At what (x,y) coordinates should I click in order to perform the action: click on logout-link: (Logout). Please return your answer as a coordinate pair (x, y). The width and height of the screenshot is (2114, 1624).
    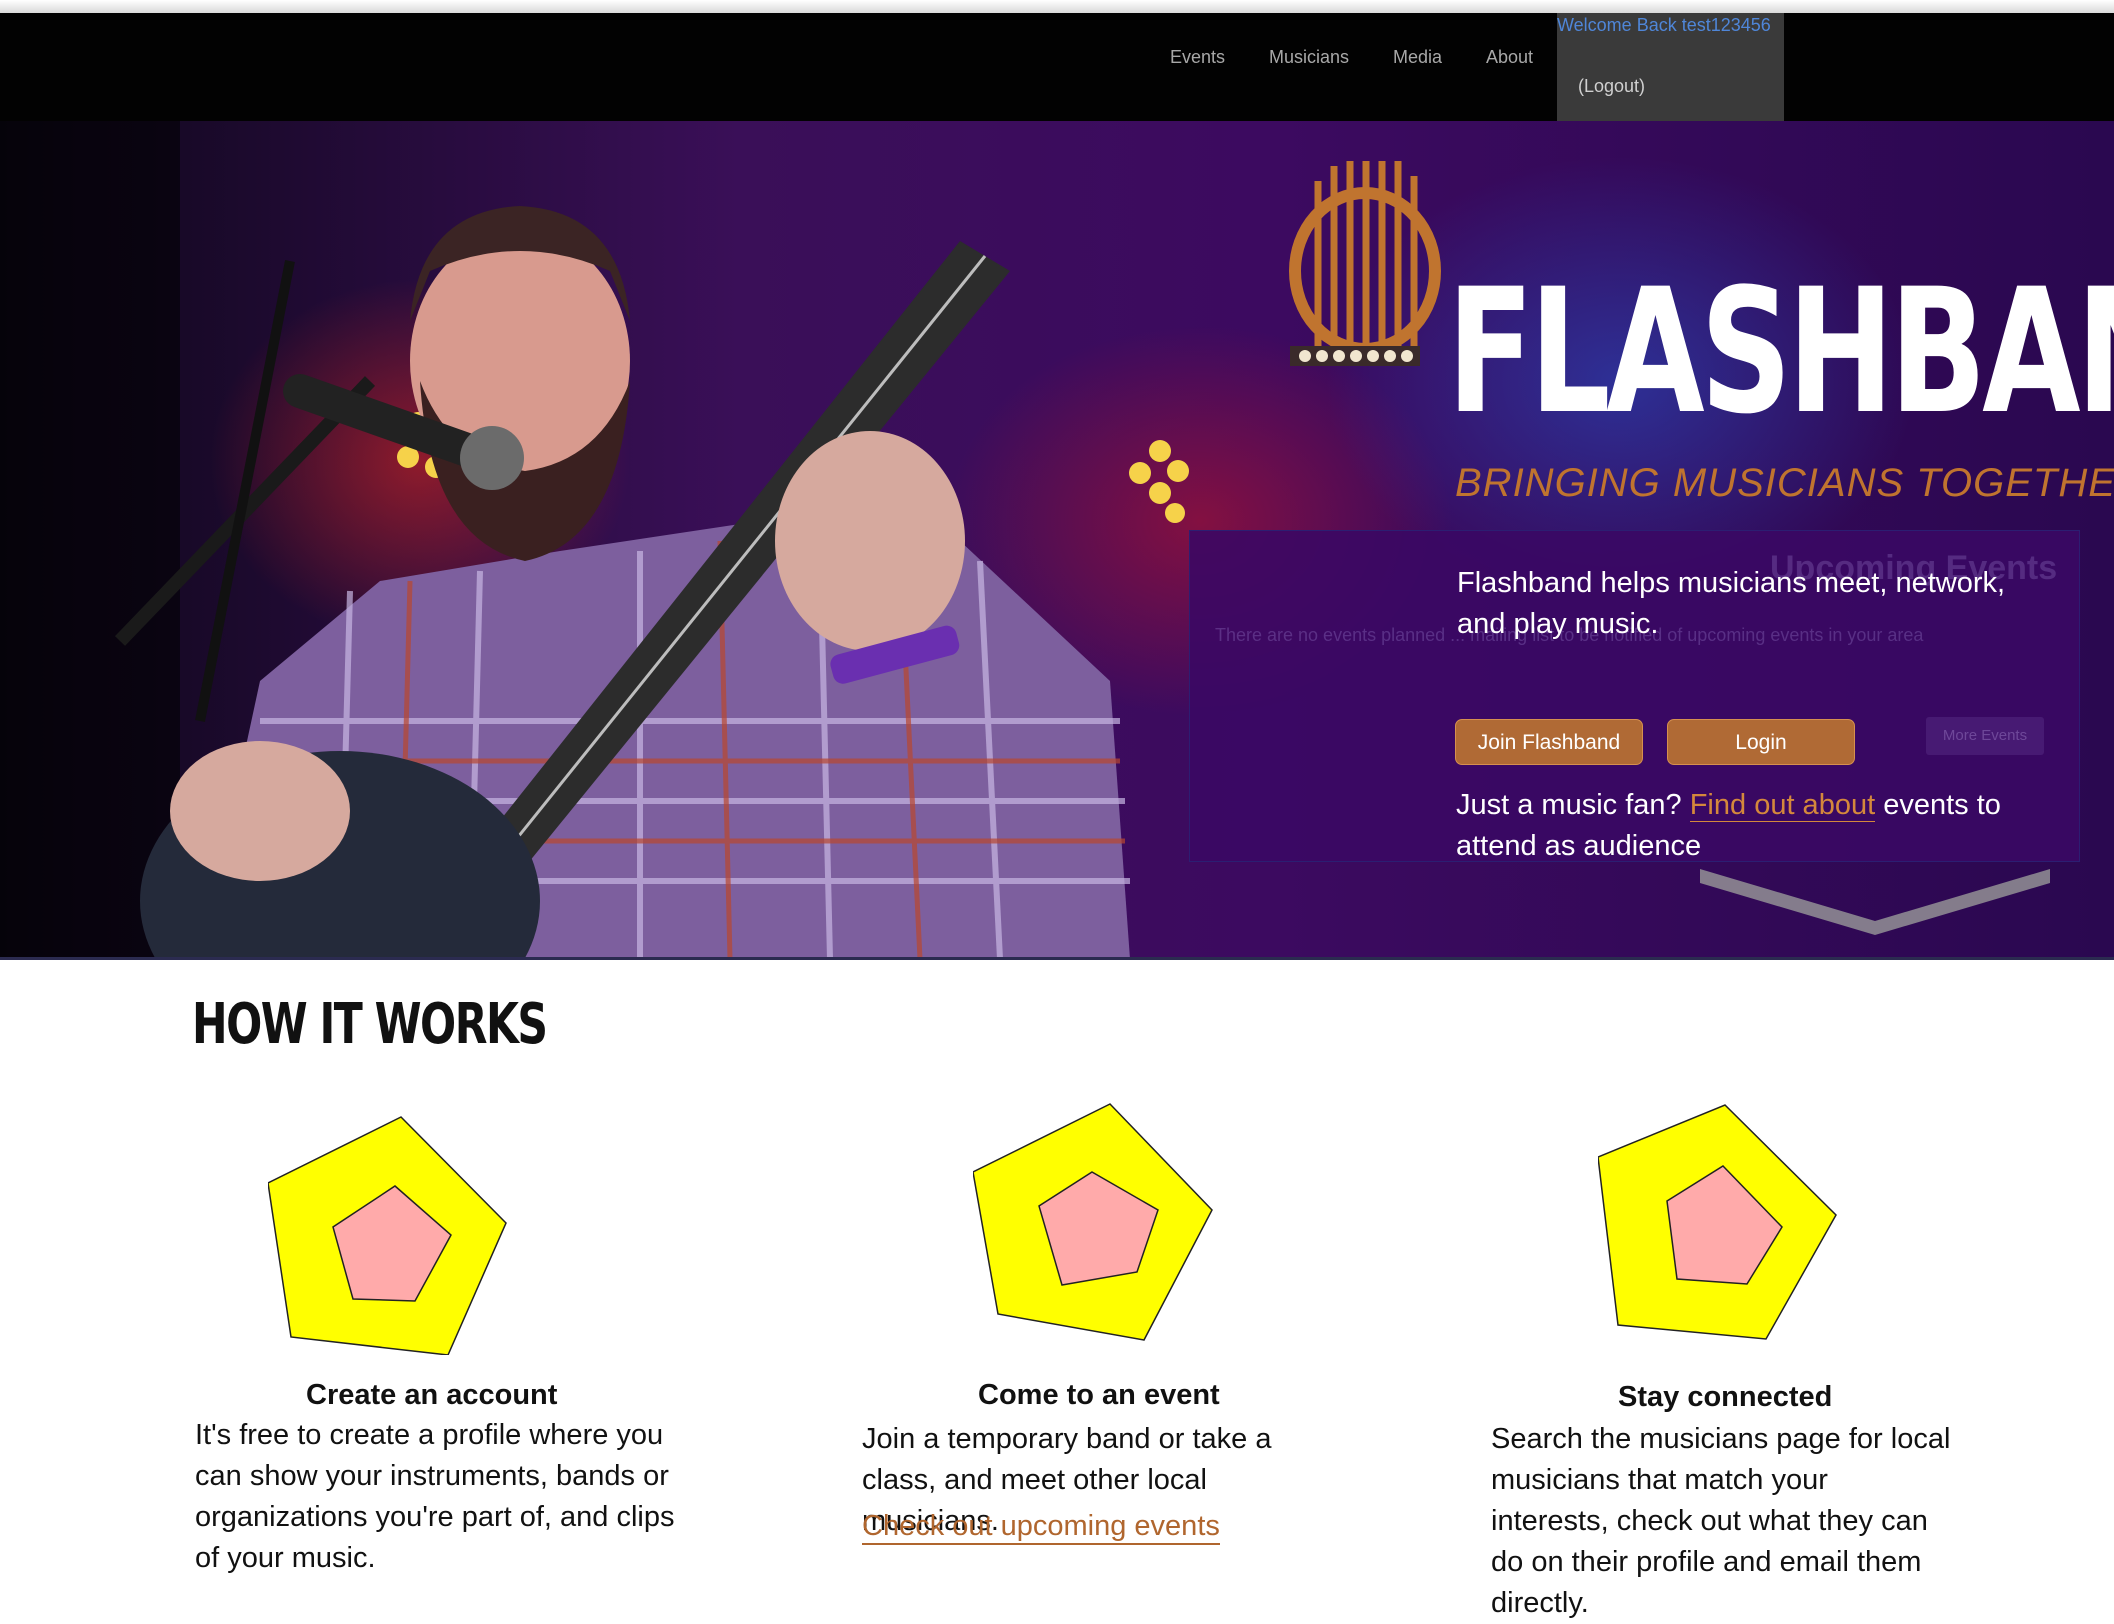
    Looking at the image, I should click on (1611, 86).